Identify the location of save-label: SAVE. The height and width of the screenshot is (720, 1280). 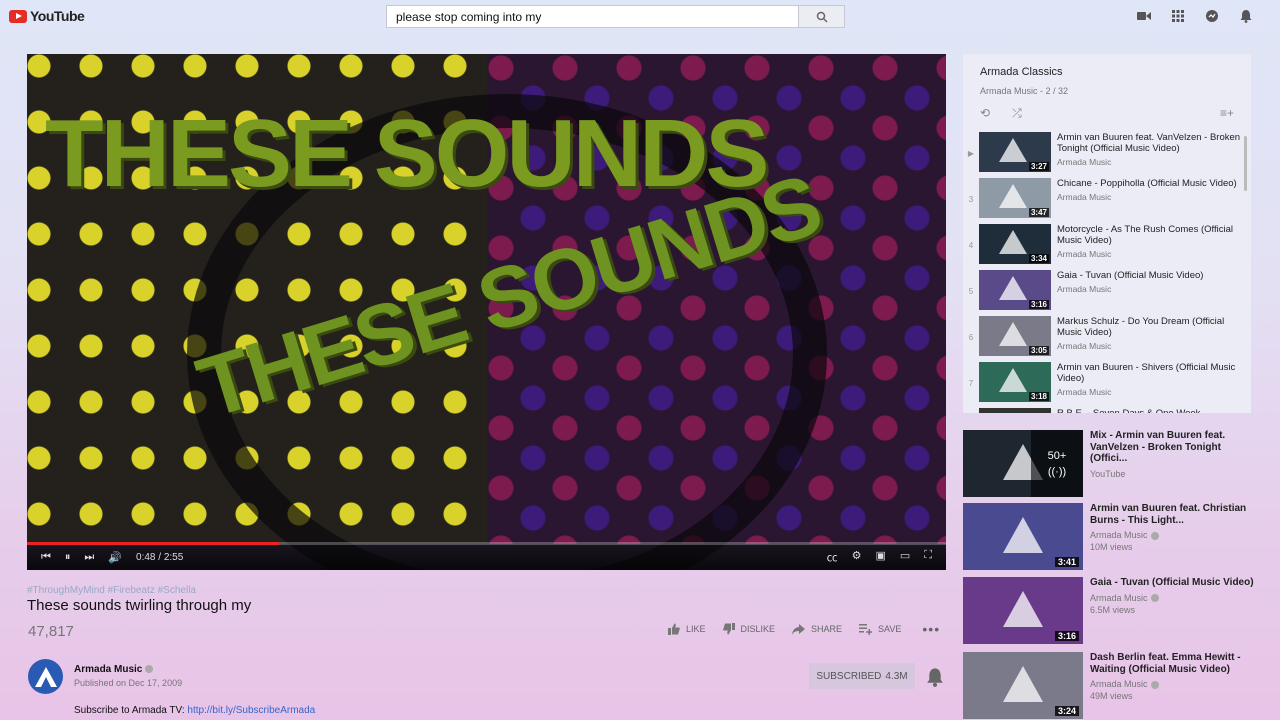
(890, 629).